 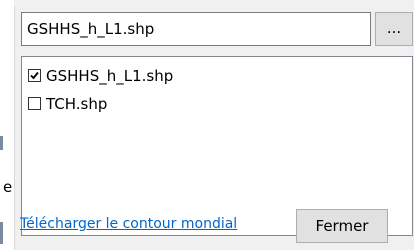 I want to click on list-item: TCH.shp, so click(x=67, y=104).